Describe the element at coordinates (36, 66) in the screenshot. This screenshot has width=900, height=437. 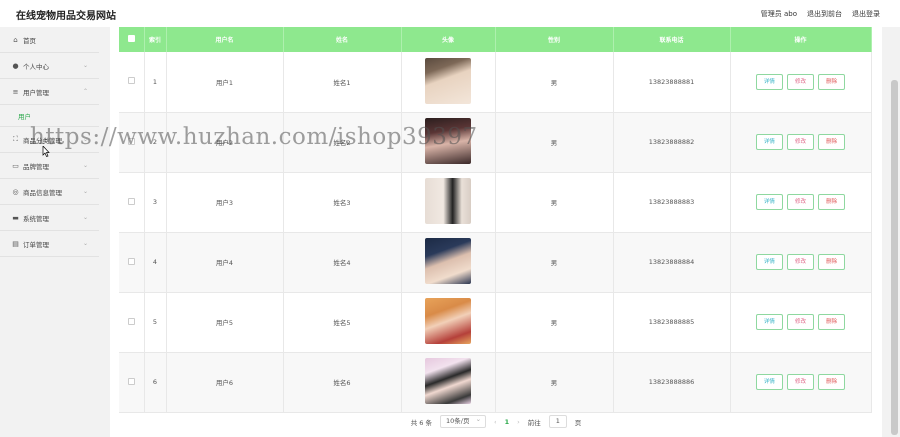
I see `sidebar-item-label: 个人中心` at that location.